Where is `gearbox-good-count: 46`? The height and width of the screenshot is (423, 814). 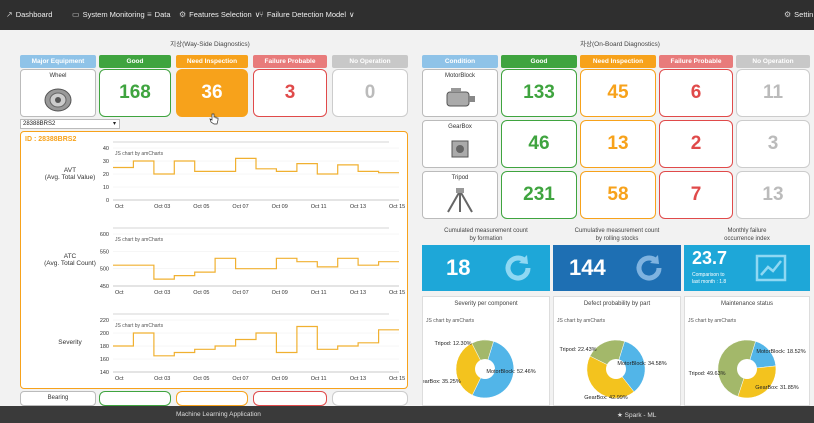 gearbox-good-count: 46 is located at coordinates (539, 144).